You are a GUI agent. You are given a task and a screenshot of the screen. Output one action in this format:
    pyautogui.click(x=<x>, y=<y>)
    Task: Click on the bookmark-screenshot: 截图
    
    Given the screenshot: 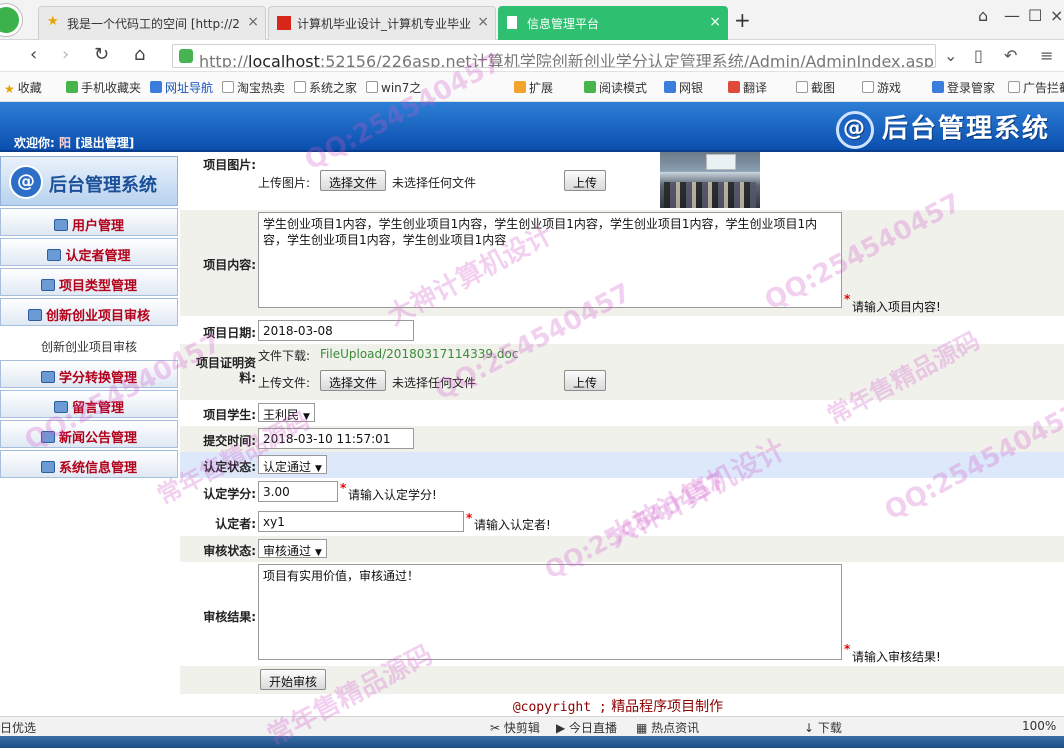 What is the action you would take?
    pyautogui.click(x=815, y=87)
    